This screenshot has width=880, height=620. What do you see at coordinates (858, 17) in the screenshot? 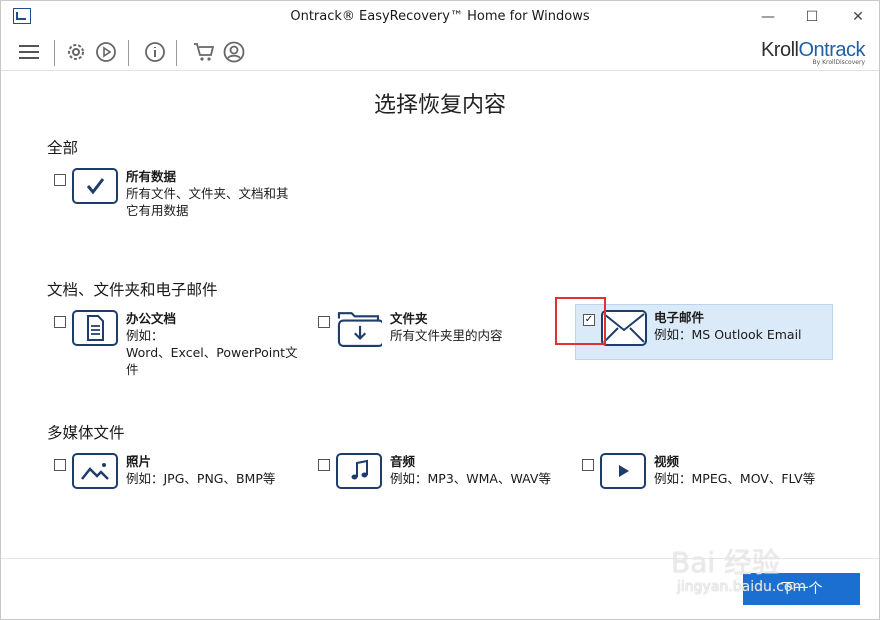
I see `close-button: ✕` at bounding box center [858, 17].